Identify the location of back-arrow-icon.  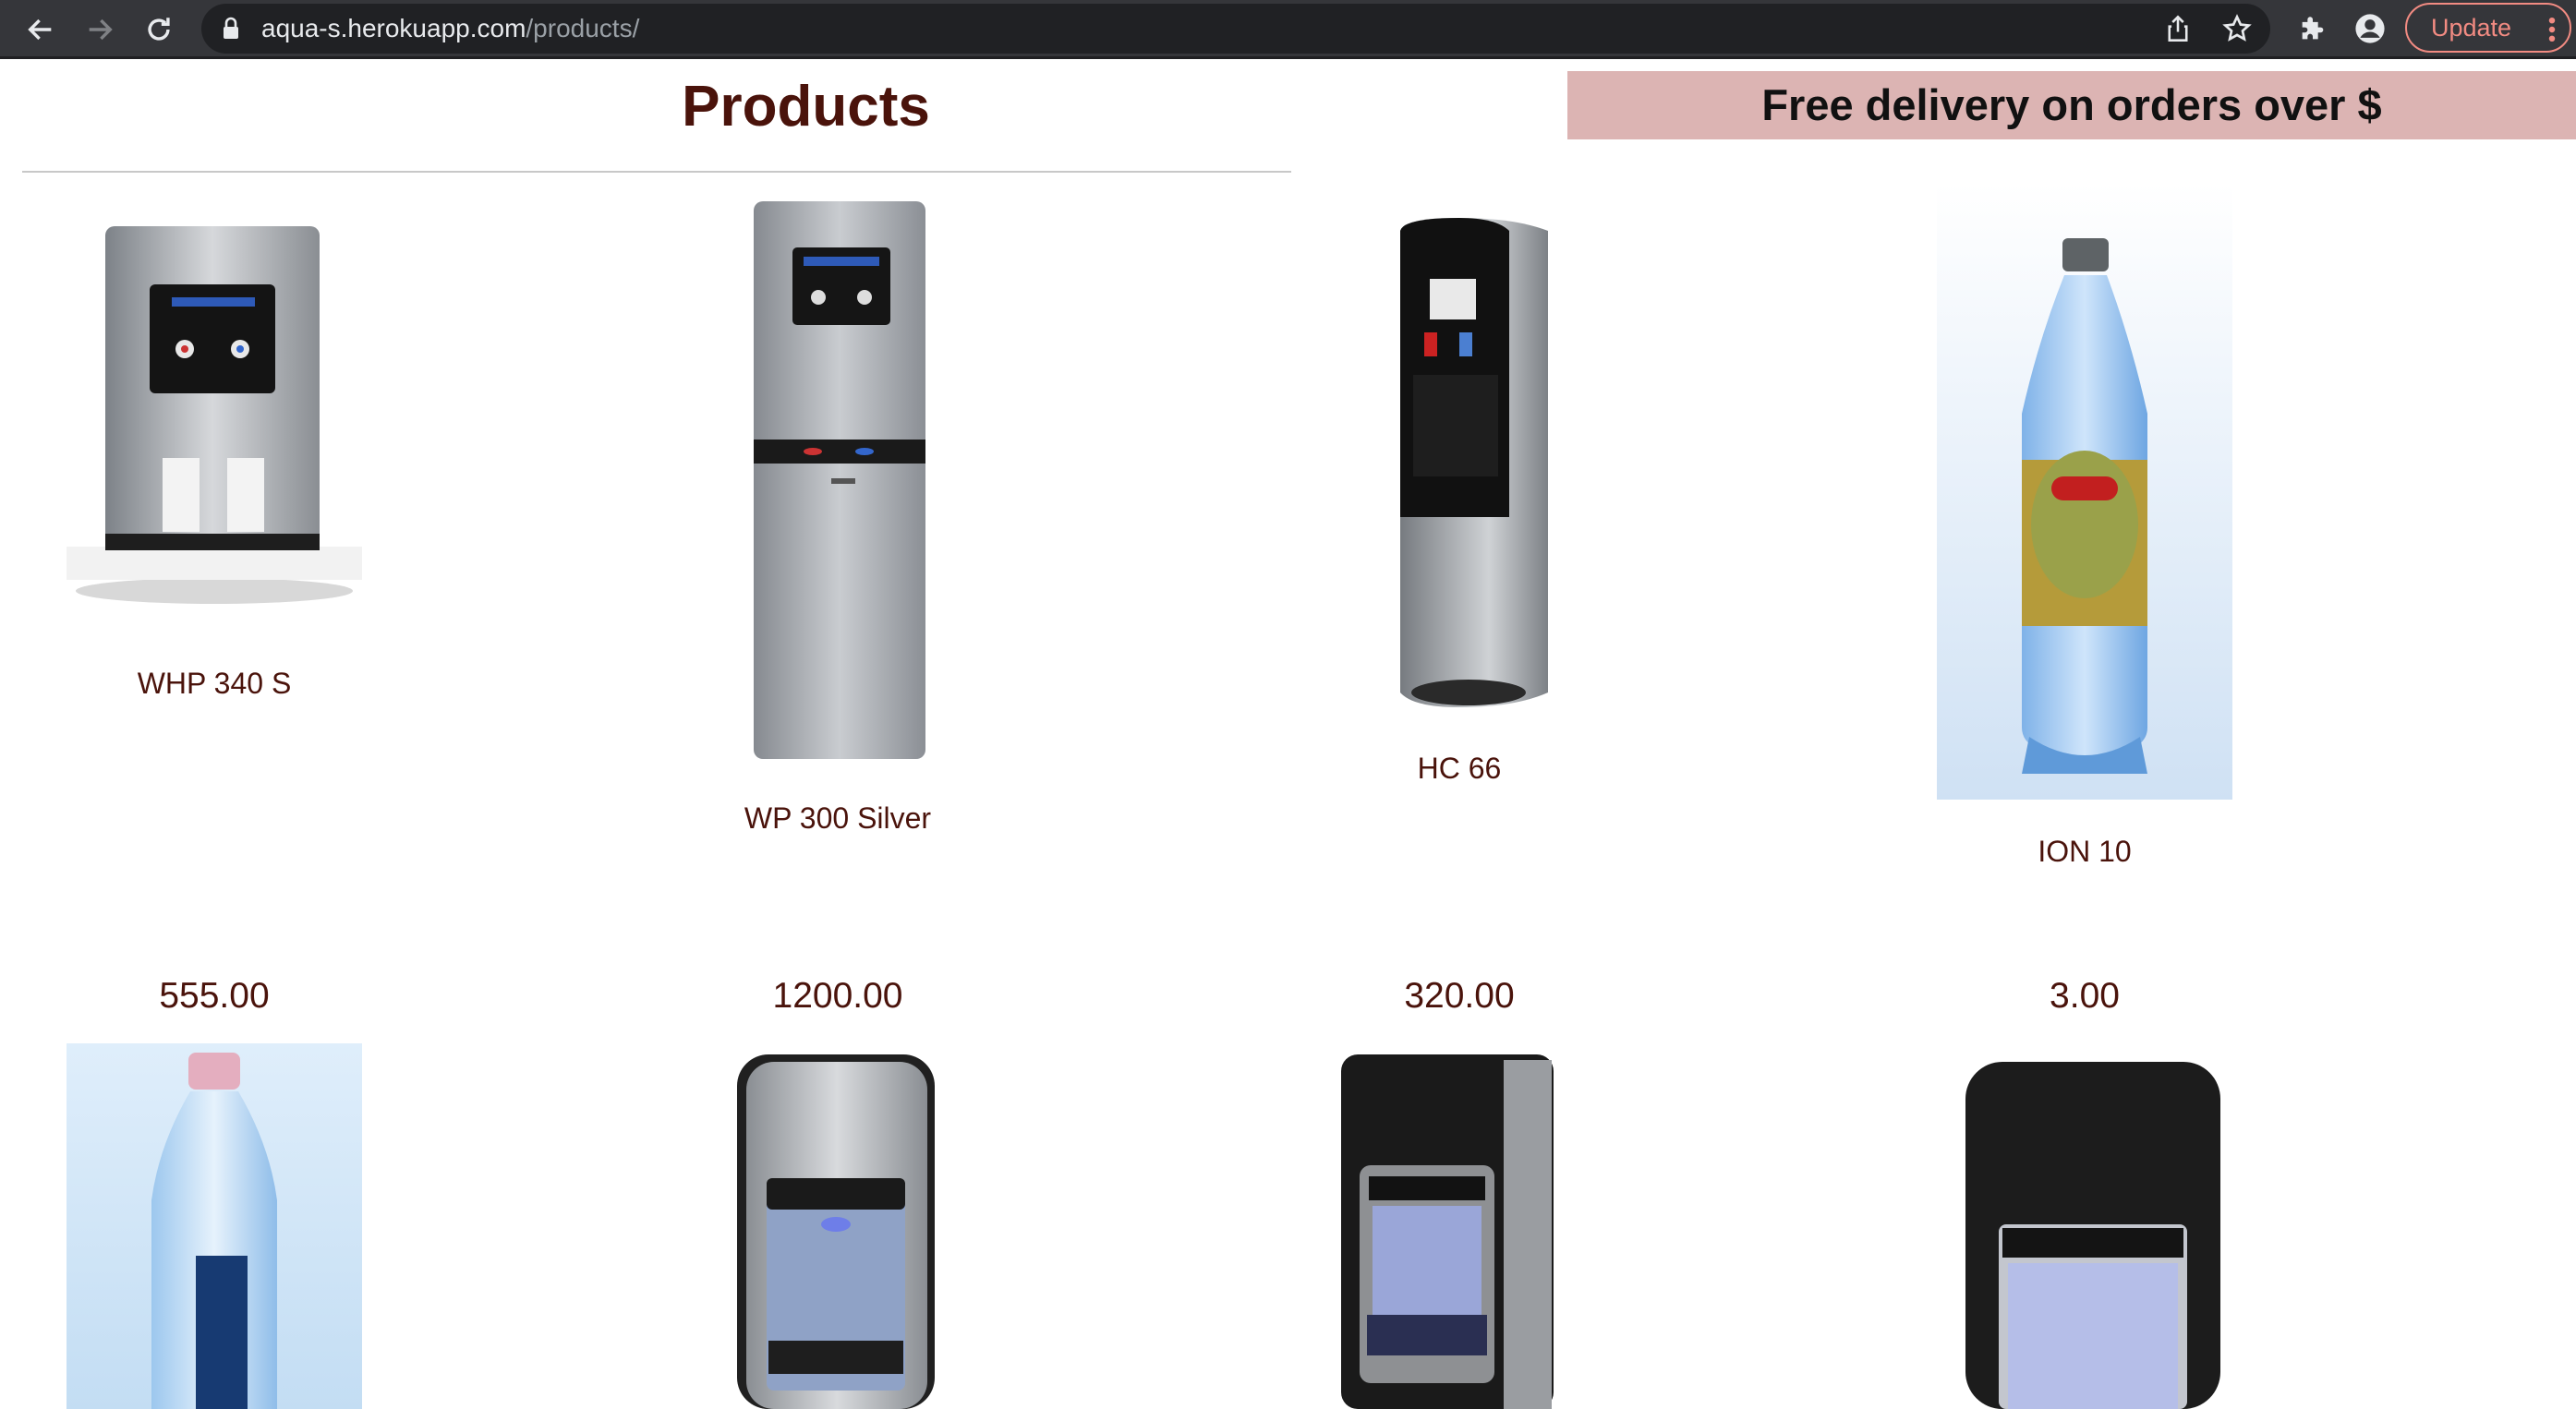
(40, 29).